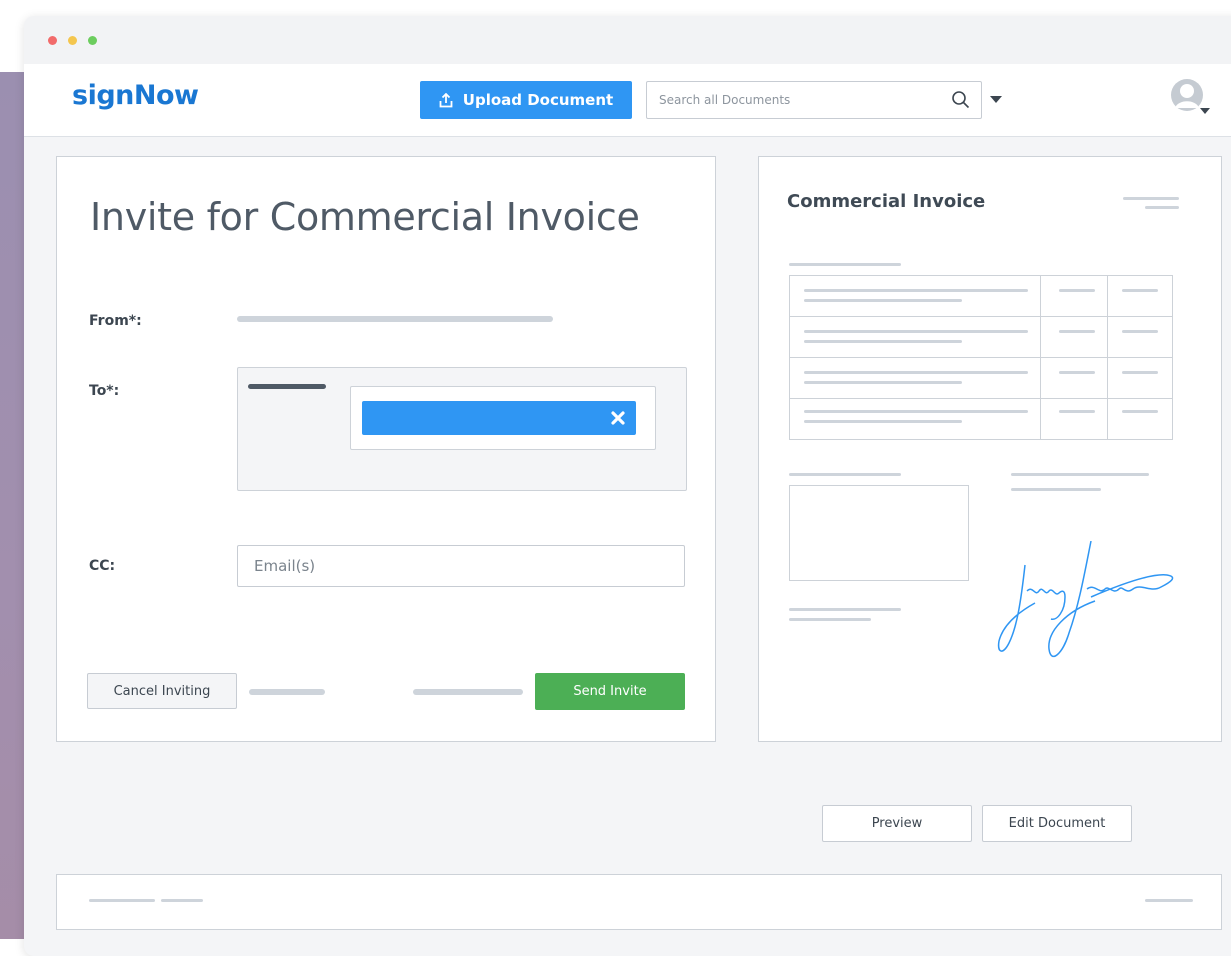  Describe the element at coordinates (461, 566) in the screenshot. I see `cc-email-field` at that location.